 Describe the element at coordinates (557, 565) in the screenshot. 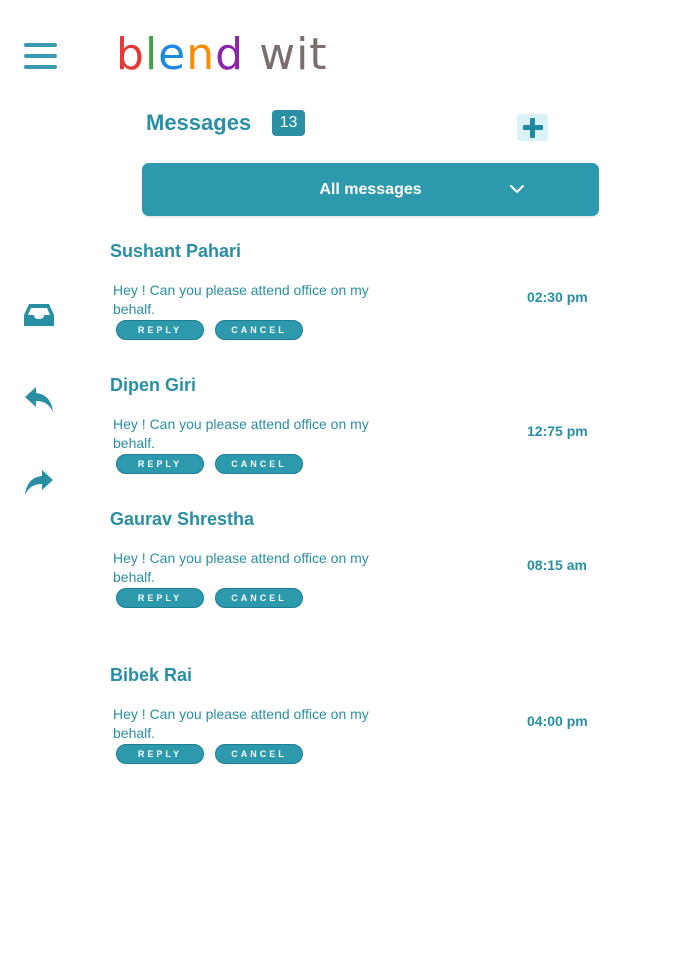

I see `message-time: 08:15 am` at that location.